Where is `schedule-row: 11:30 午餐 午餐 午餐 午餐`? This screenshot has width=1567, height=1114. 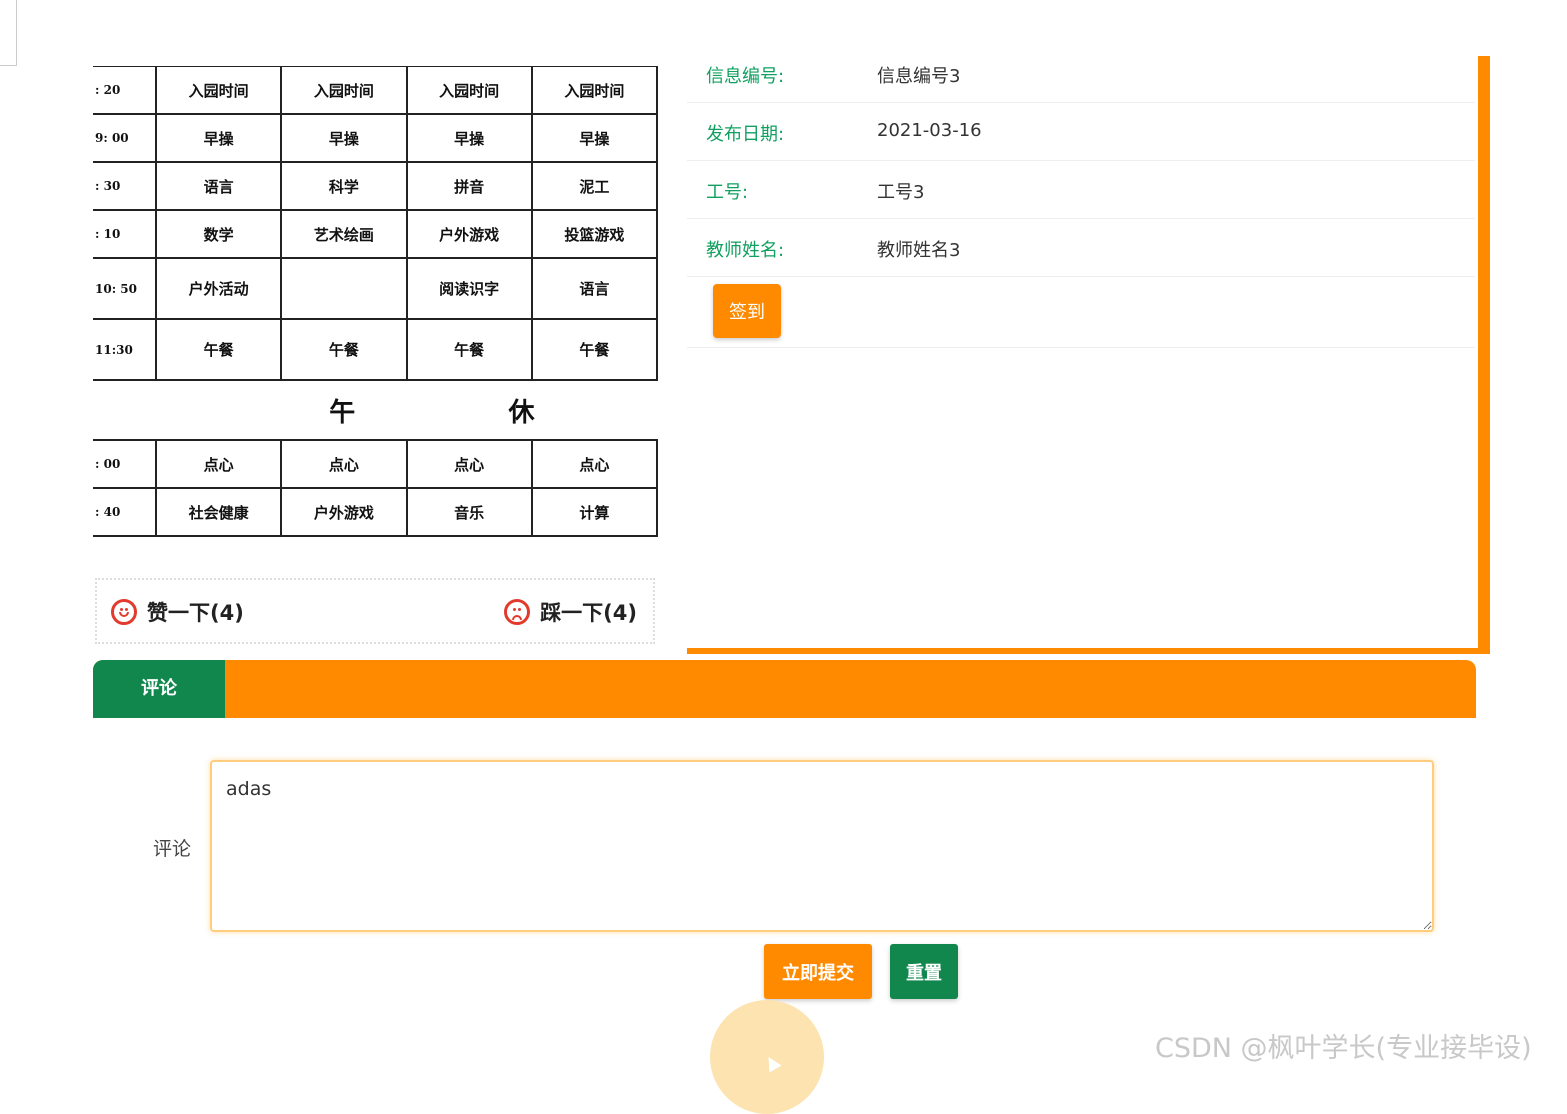 schedule-row: 11:30 午餐 午餐 午餐 午餐 is located at coordinates (376, 349).